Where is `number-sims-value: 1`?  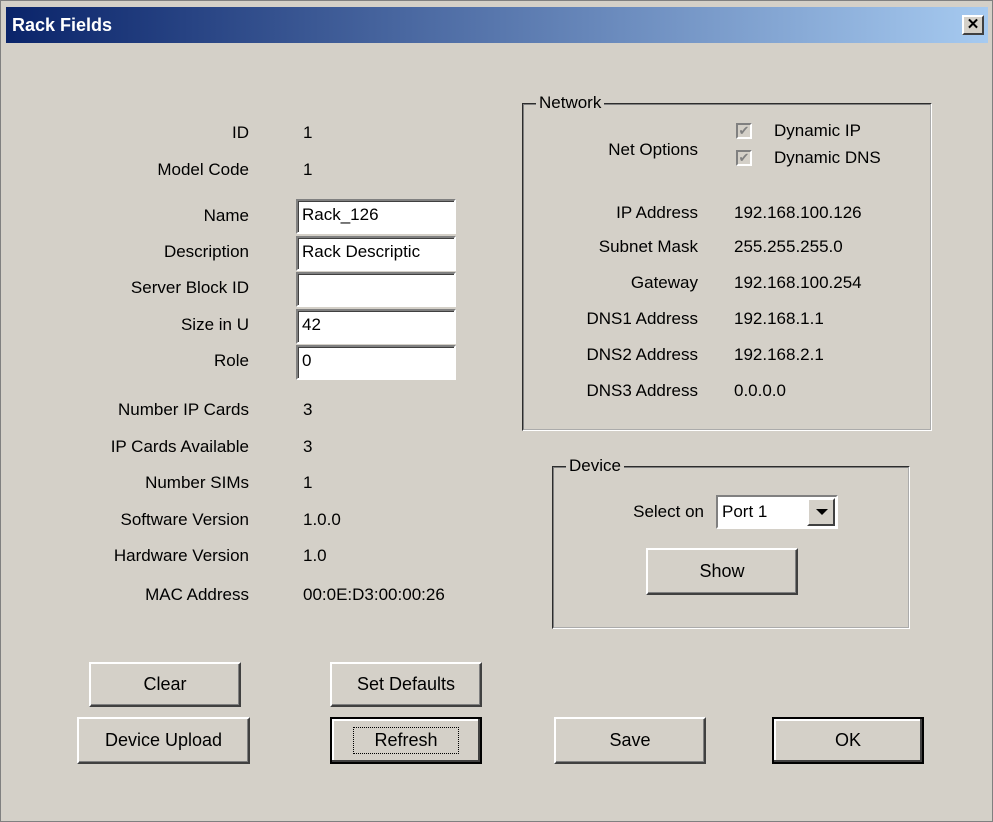
number-sims-value: 1 is located at coordinates (308, 482).